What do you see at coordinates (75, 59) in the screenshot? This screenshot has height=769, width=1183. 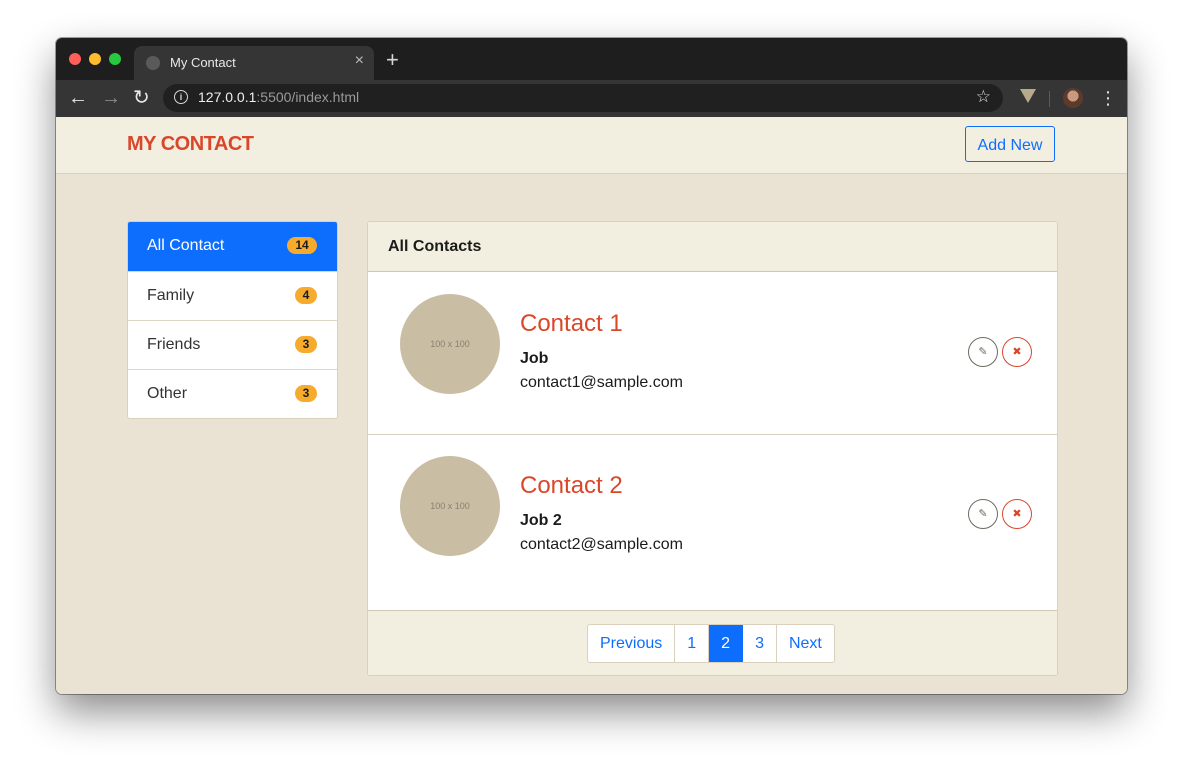 I see `close-window-icon` at bounding box center [75, 59].